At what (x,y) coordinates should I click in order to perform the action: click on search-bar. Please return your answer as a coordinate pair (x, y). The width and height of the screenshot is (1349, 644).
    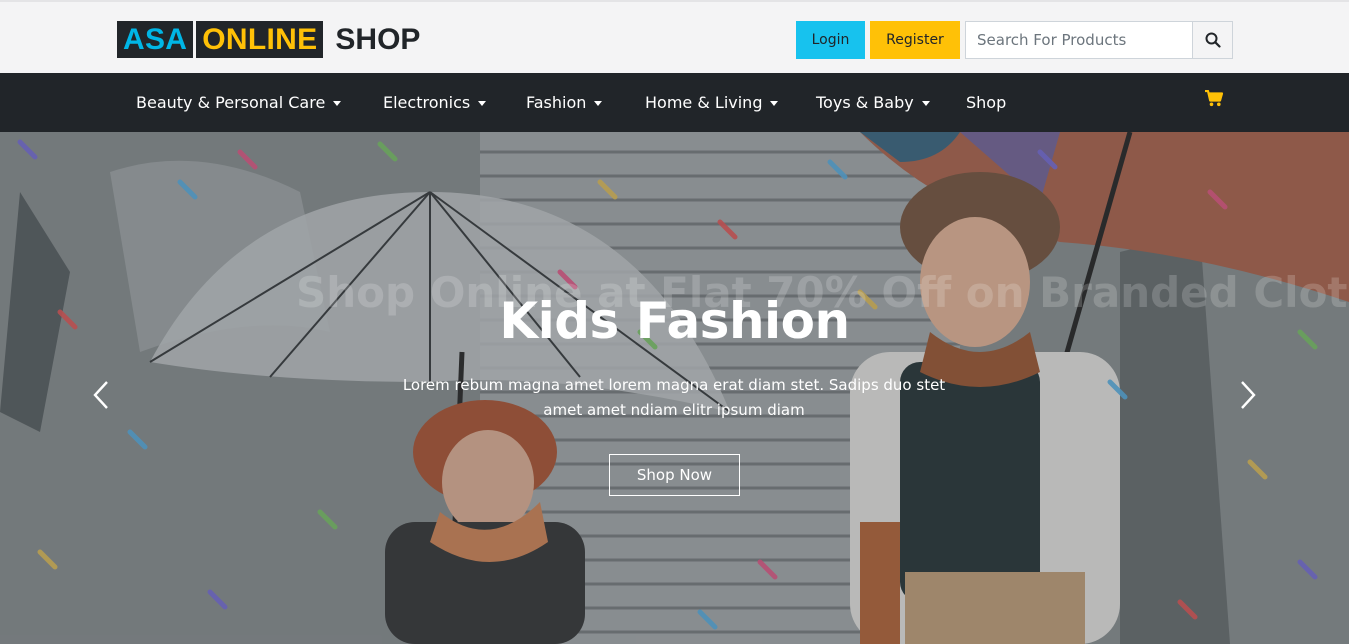
    Looking at the image, I should click on (1099, 40).